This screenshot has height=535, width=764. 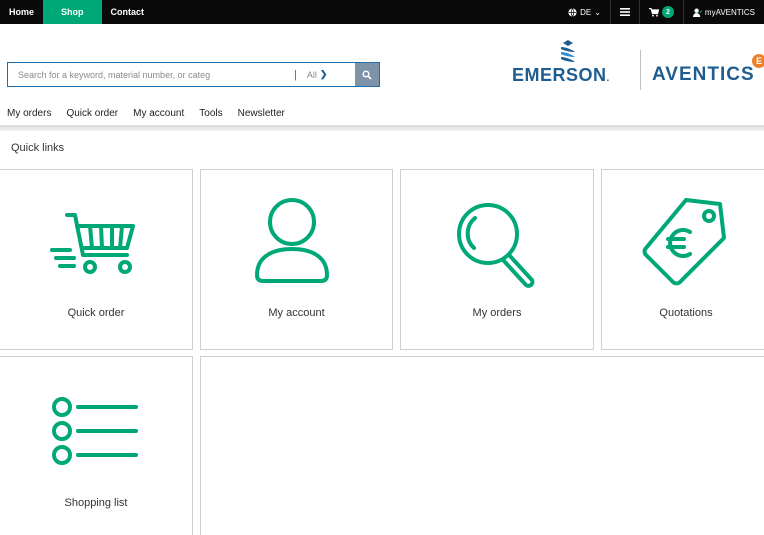 I want to click on emerson-wordmark: EMERSON., so click(x=561, y=75).